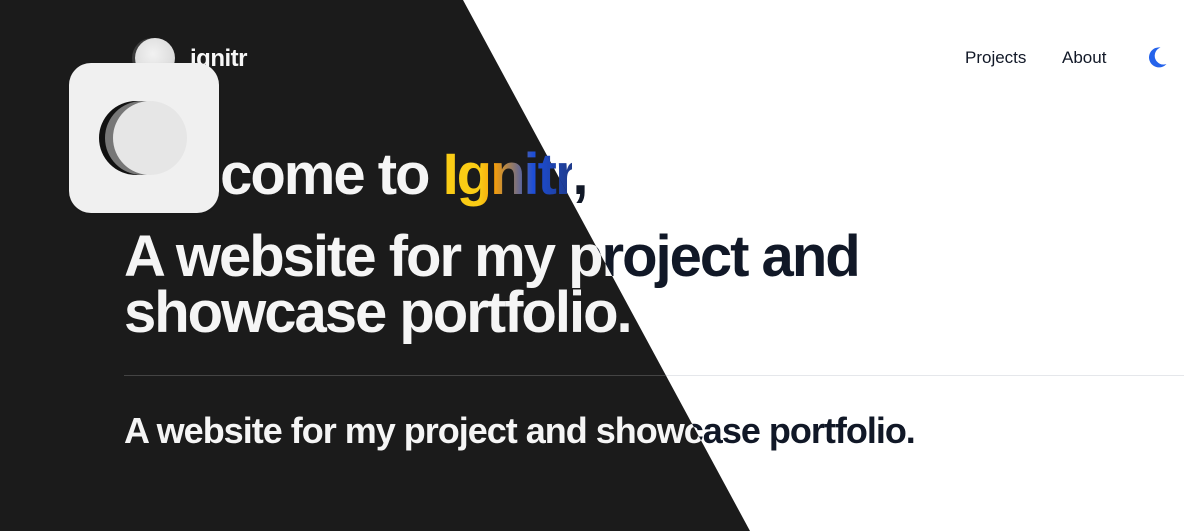  I want to click on hero-line-3: showcase portfolio., so click(378, 312).